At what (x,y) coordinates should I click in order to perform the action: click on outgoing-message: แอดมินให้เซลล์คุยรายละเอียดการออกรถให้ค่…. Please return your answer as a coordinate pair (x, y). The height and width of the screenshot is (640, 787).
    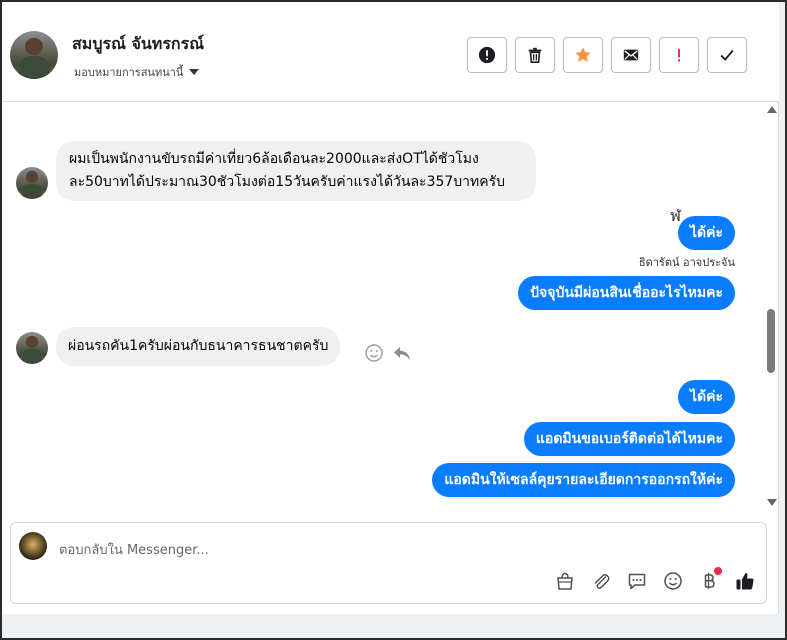
    Looking at the image, I should click on (583, 480).